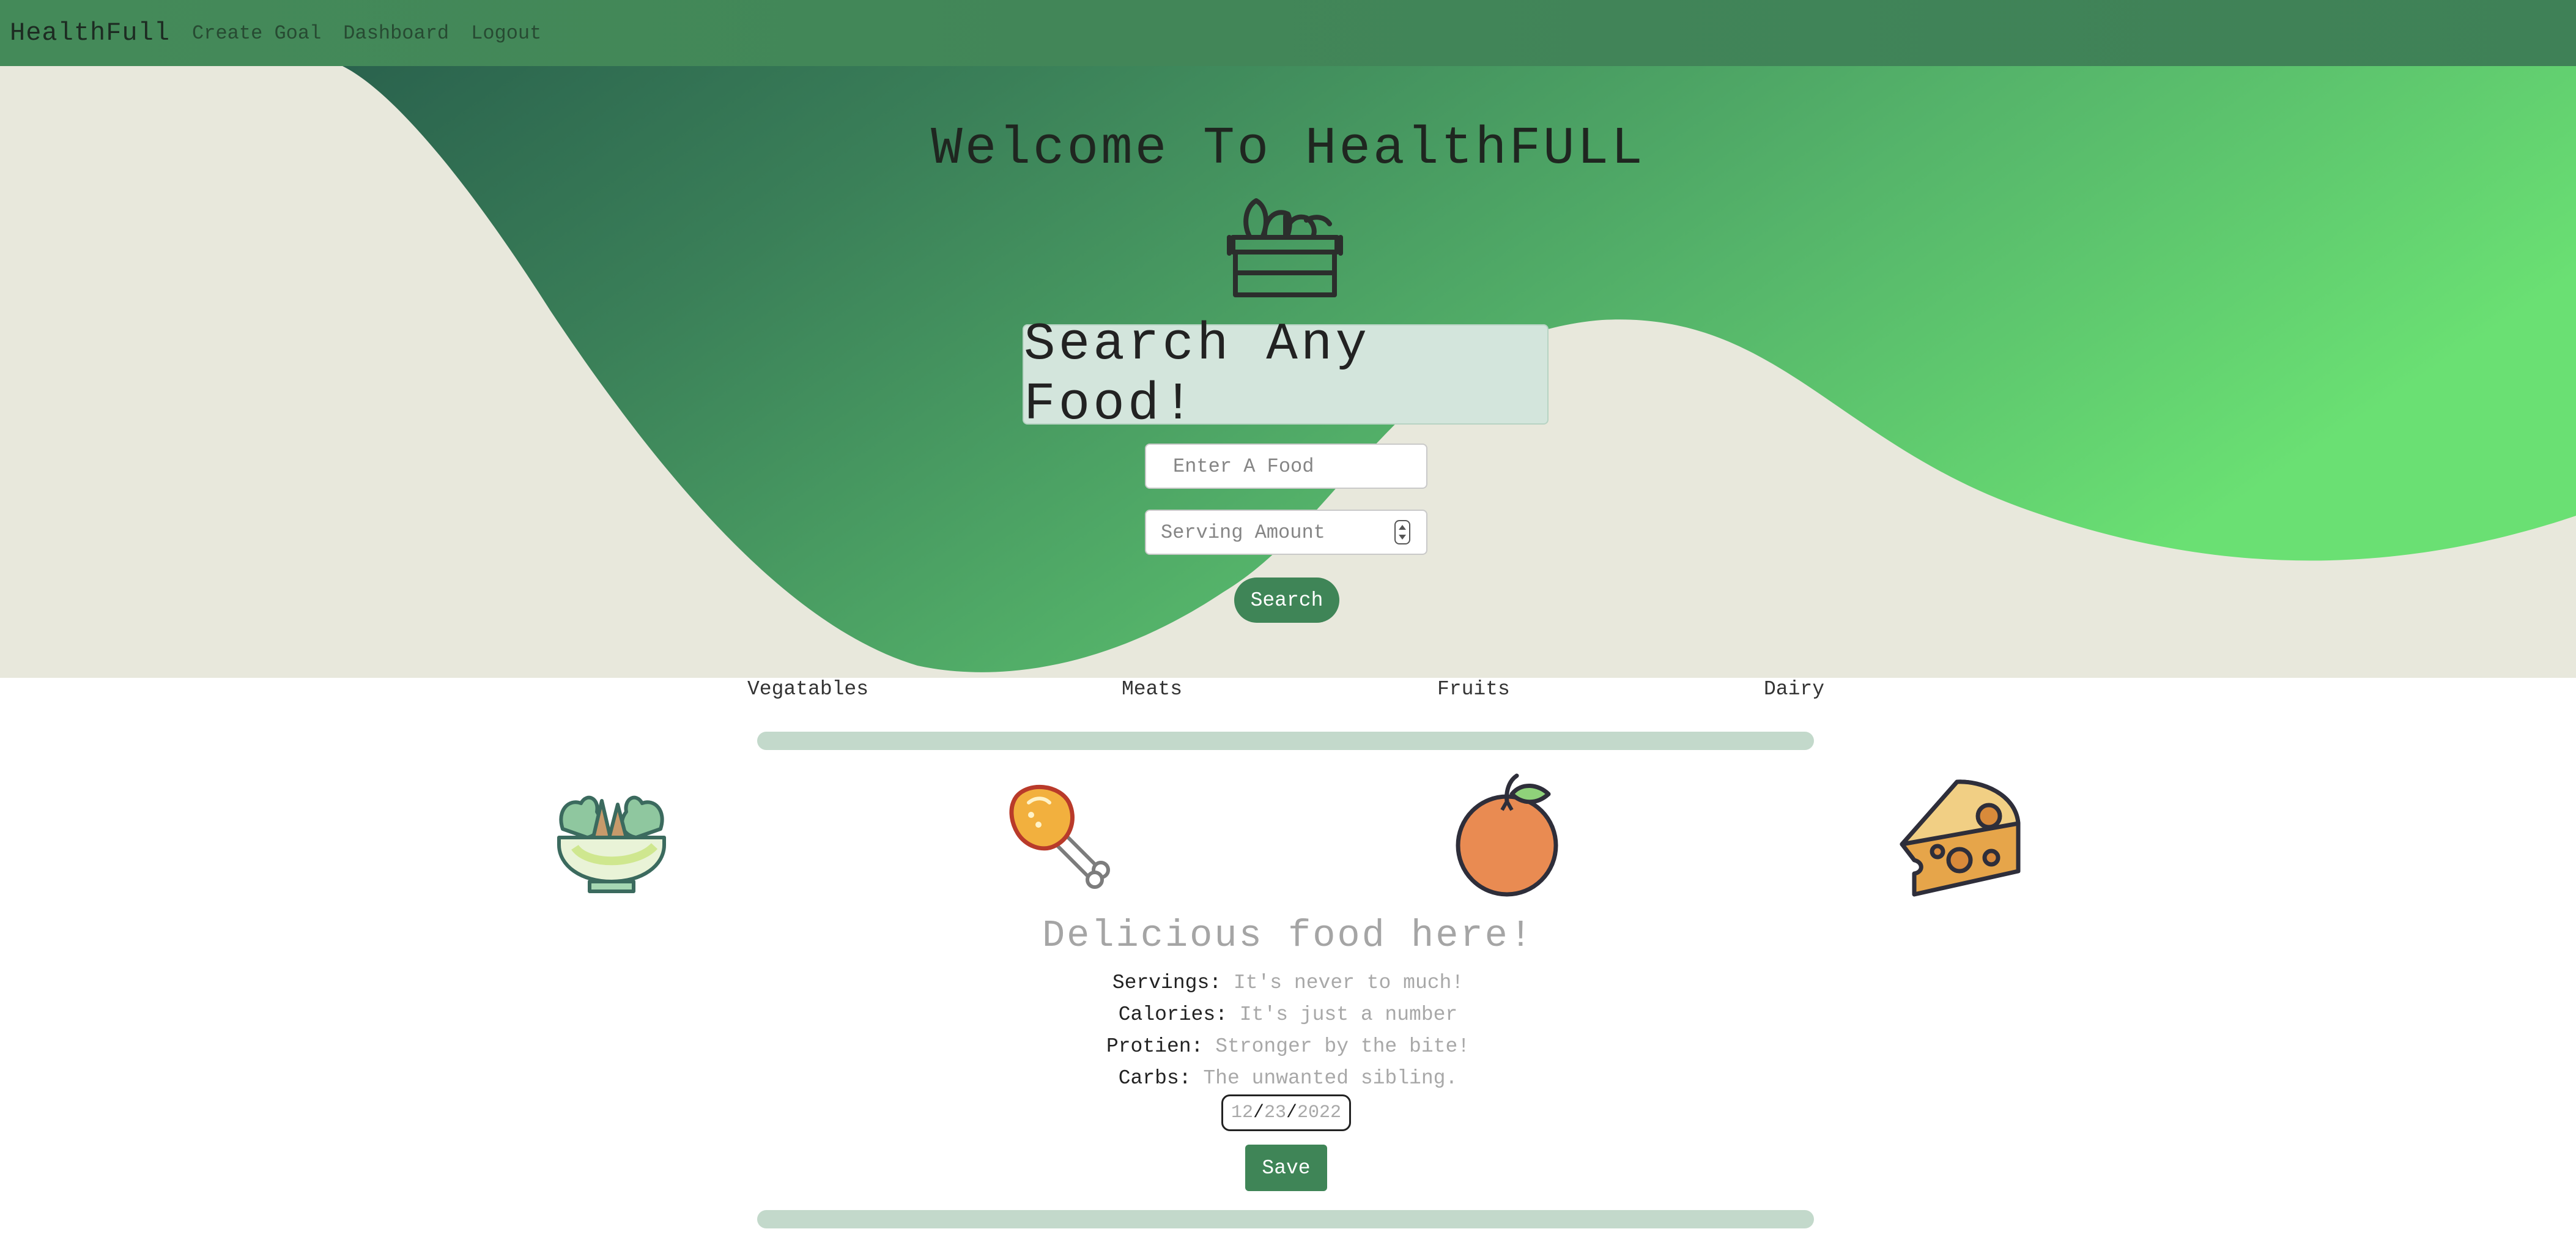 Image resolution: width=2576 pixels, height=1248 pixels. Describe the element at coordinates (1155, 1046) in the screenshot. I see `detail-label: Protien:` at that location.